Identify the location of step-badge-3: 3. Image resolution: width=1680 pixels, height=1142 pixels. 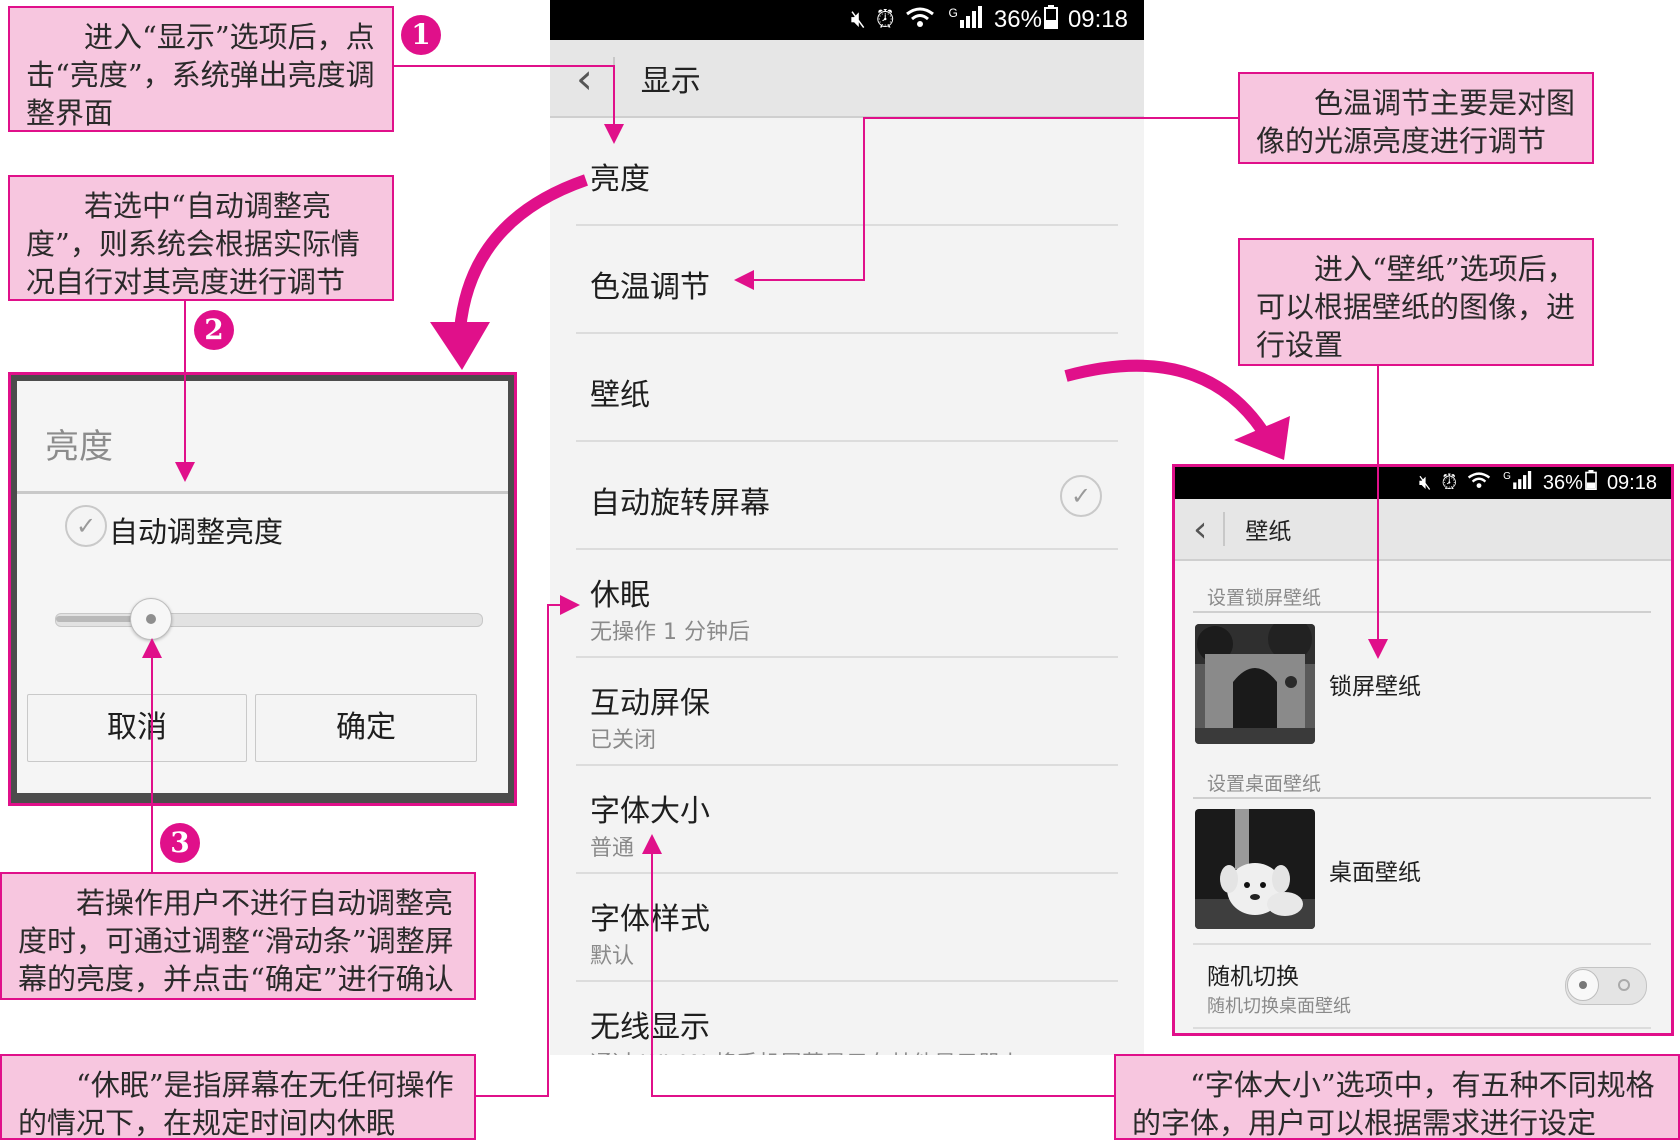
(180, 843).